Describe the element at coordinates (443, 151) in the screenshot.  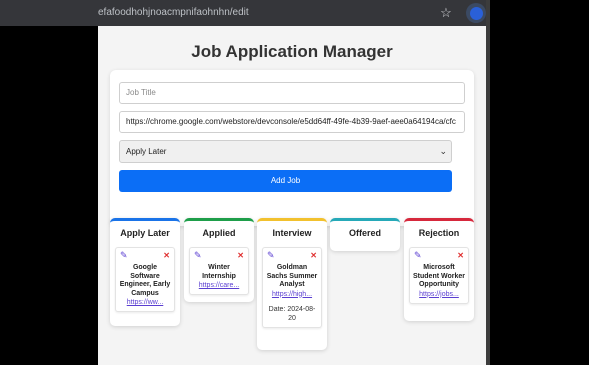
I see `chevron-down-icon: ⌄` at that location.